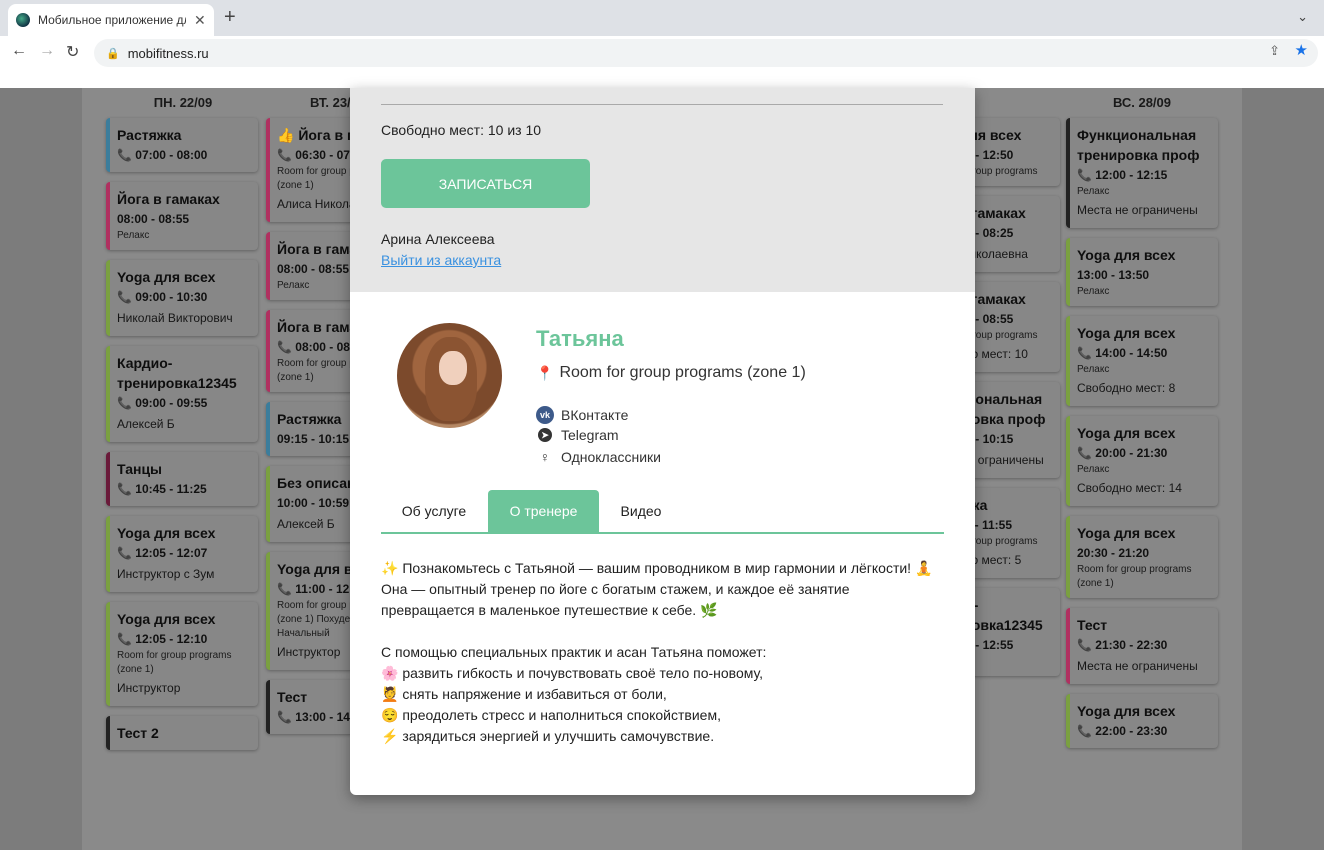  What do you see at coordinates (543, 511) in the screenshot?
I see `tab-about-trainer: О тренере` at bounding box center [543, 511].